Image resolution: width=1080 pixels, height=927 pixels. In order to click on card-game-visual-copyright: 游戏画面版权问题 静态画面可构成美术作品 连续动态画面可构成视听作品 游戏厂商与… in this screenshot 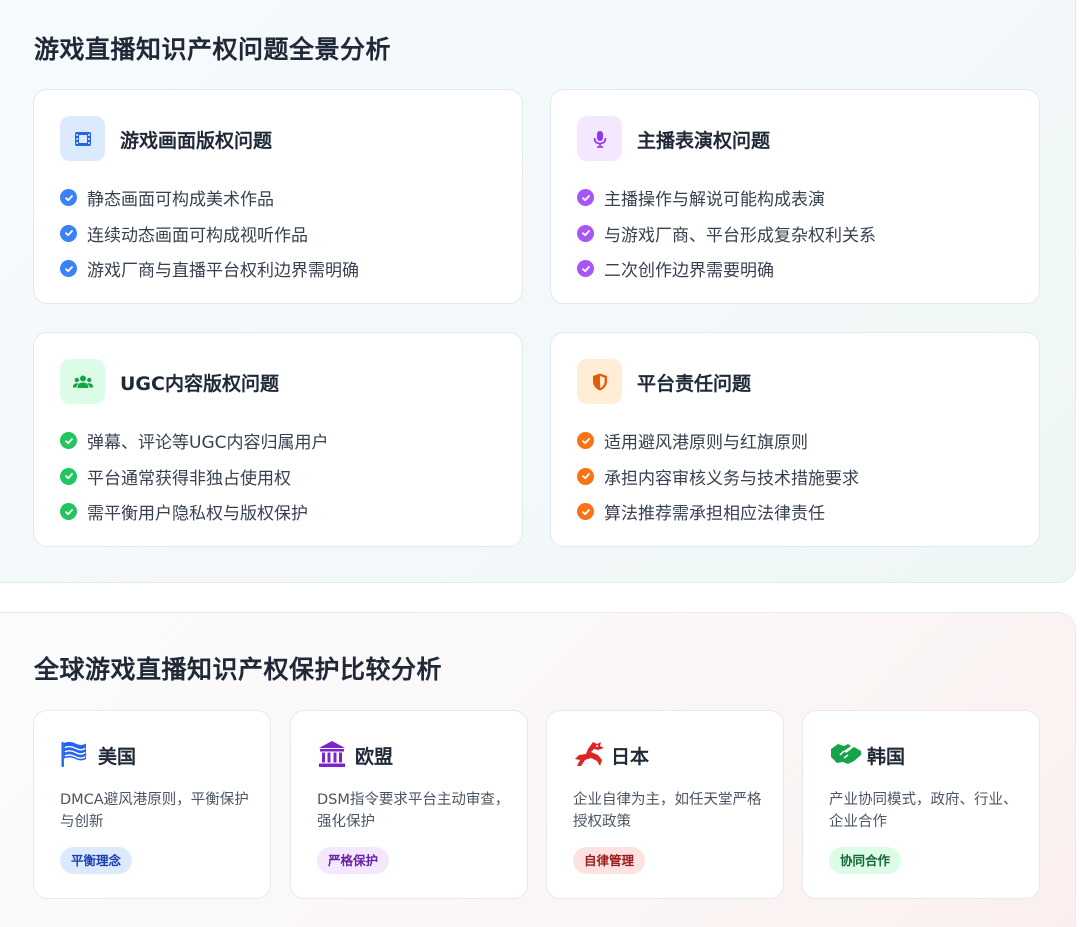, I will do `click(278, 196)`.